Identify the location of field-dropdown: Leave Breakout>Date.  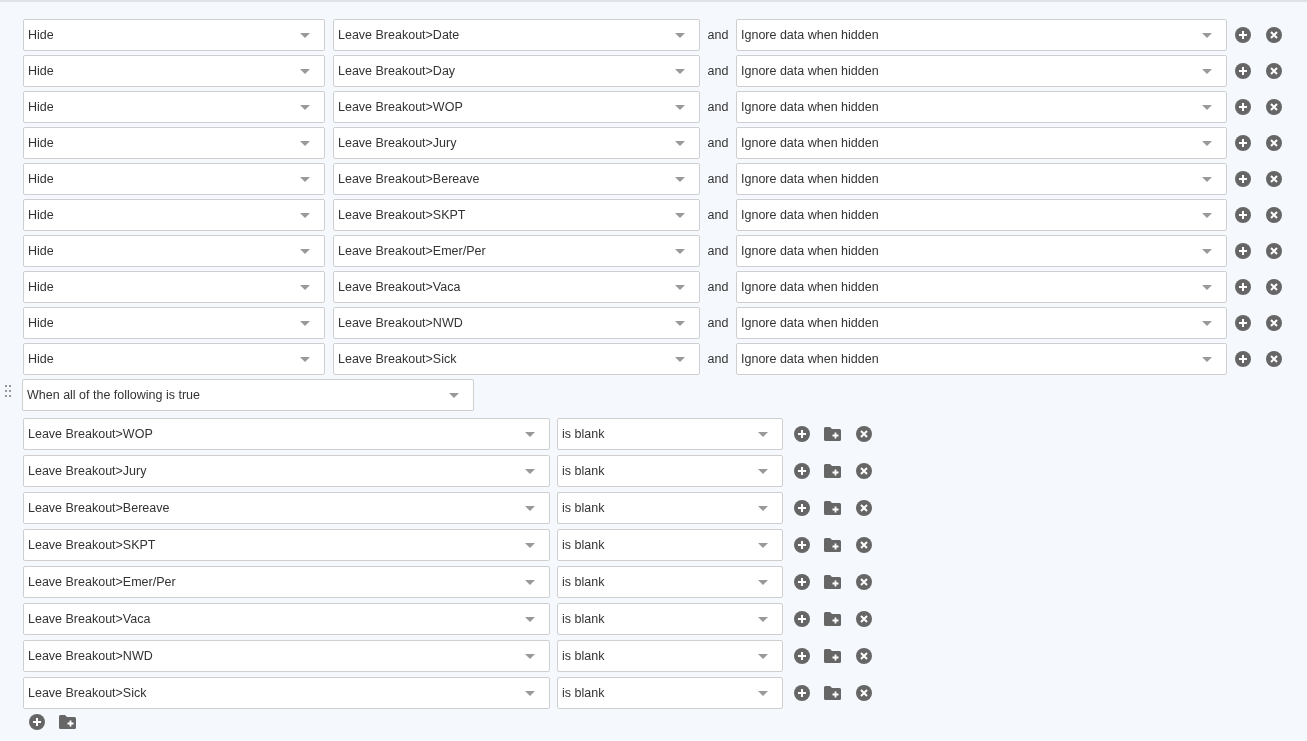
(516, 35).